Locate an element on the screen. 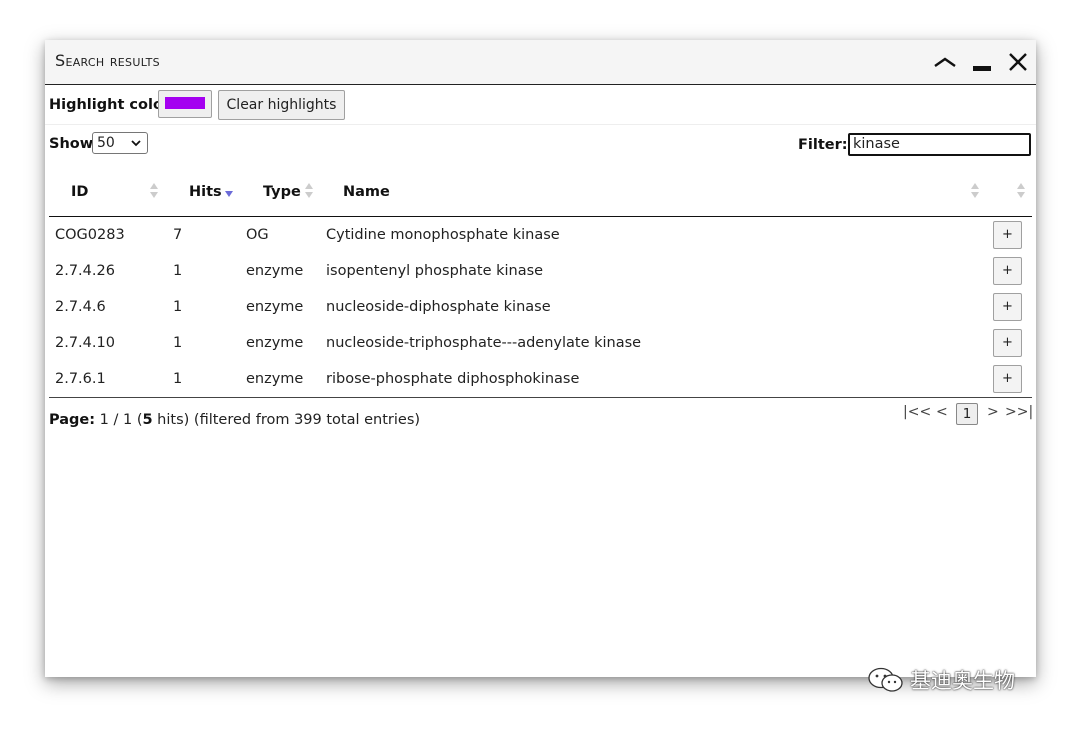 The height and width of the screenshot is (729, 1080). table-header: ID Hits Type Name is located at coordinates (540, 193).